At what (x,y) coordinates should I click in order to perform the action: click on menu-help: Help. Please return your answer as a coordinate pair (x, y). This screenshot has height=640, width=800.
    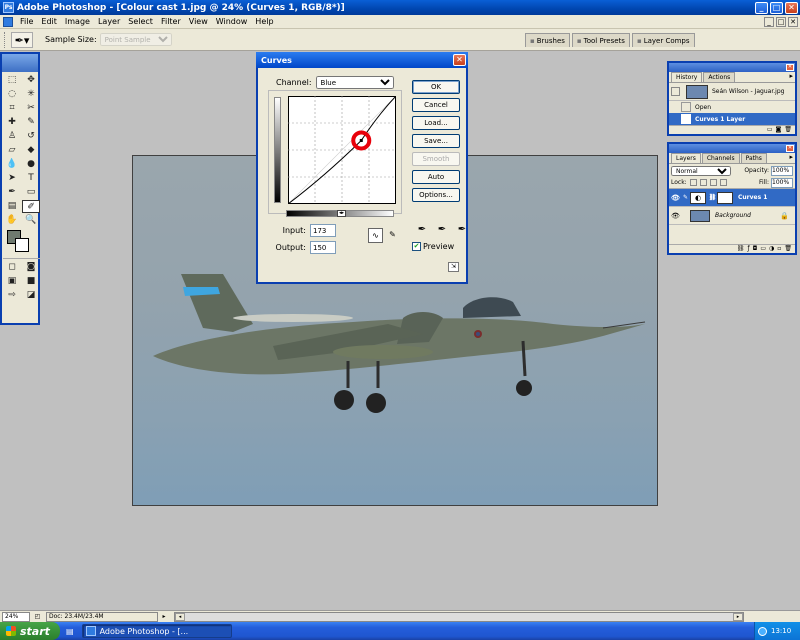
    Looking at the image, I should click on (264, 21).